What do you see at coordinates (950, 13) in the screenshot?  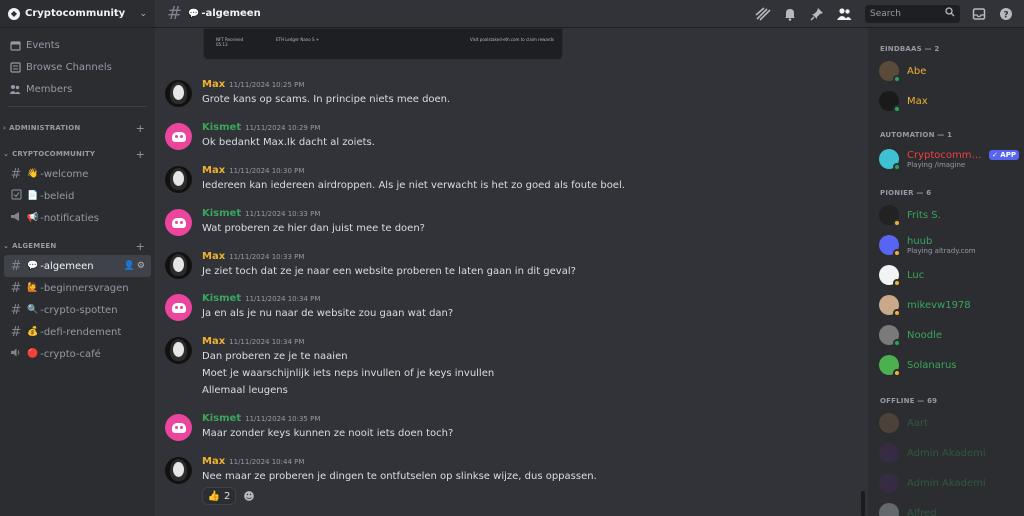 I see `search-icon` at bounding box center [950, 13].